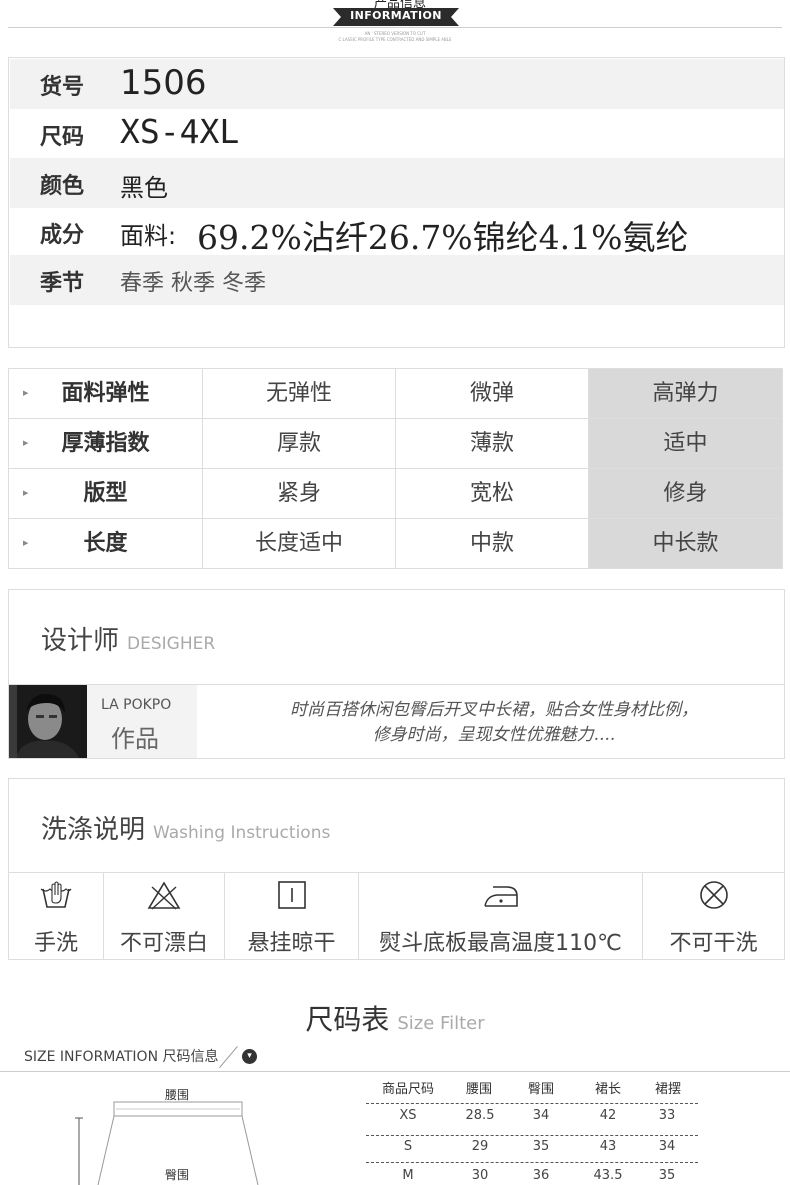  Describe the element at coordinates (171, 644) in the screenshot. I see `designer-subtitle: DESIGHER` at that location.